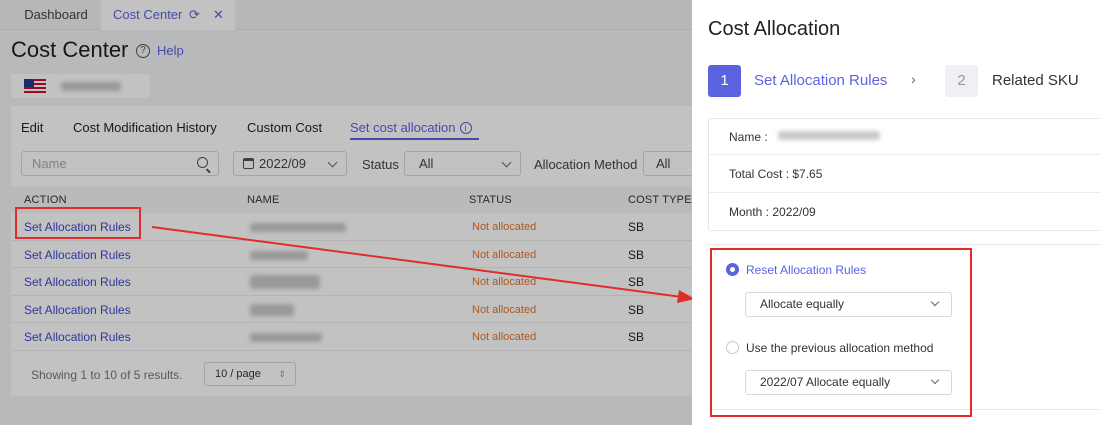 The image size is (1100, 425). I want to click on drawer-title: Cost Allocation, so click(774, 29).